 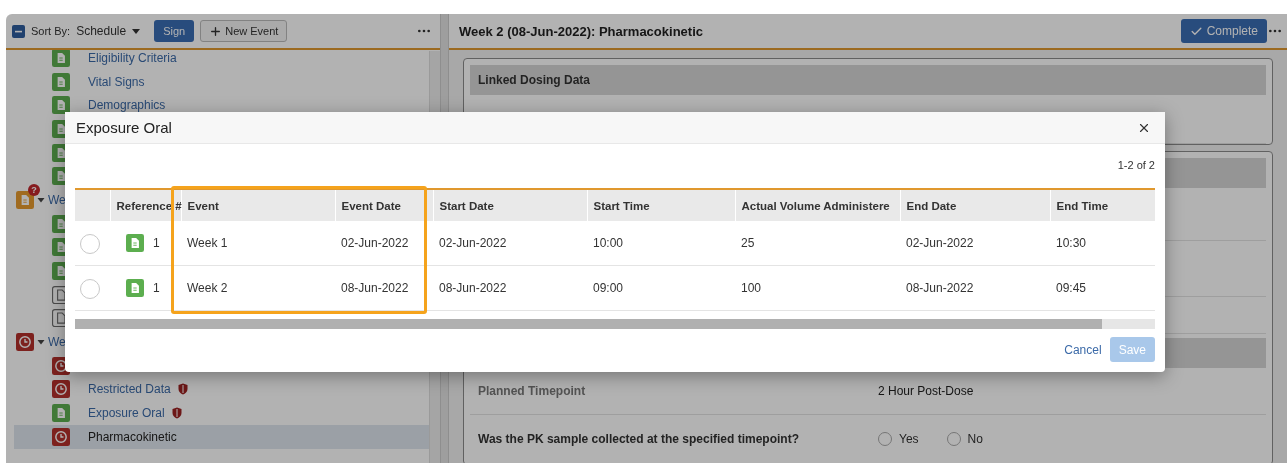 What do you see at coordinates (1102, 205) in the screenshot?
I see `column-header: End Time` at bounding box center [1102, 205].